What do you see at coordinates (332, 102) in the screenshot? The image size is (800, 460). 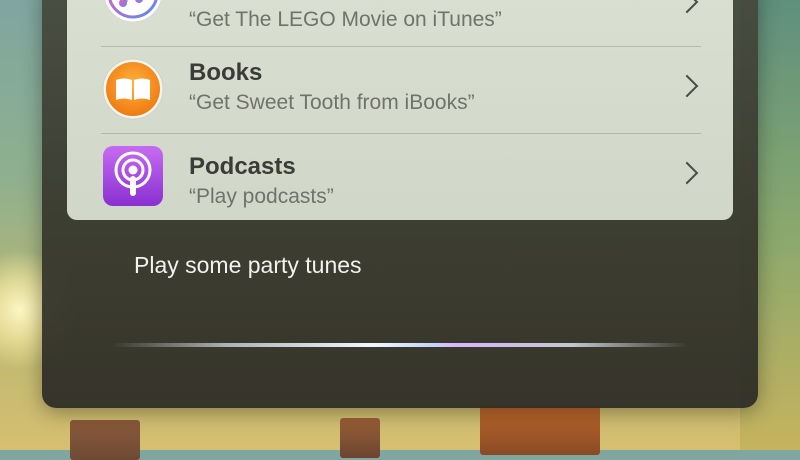 I see `result-subtitle: “Get Sweet Tooth from iBooks”` at bounding box center [332, 102].